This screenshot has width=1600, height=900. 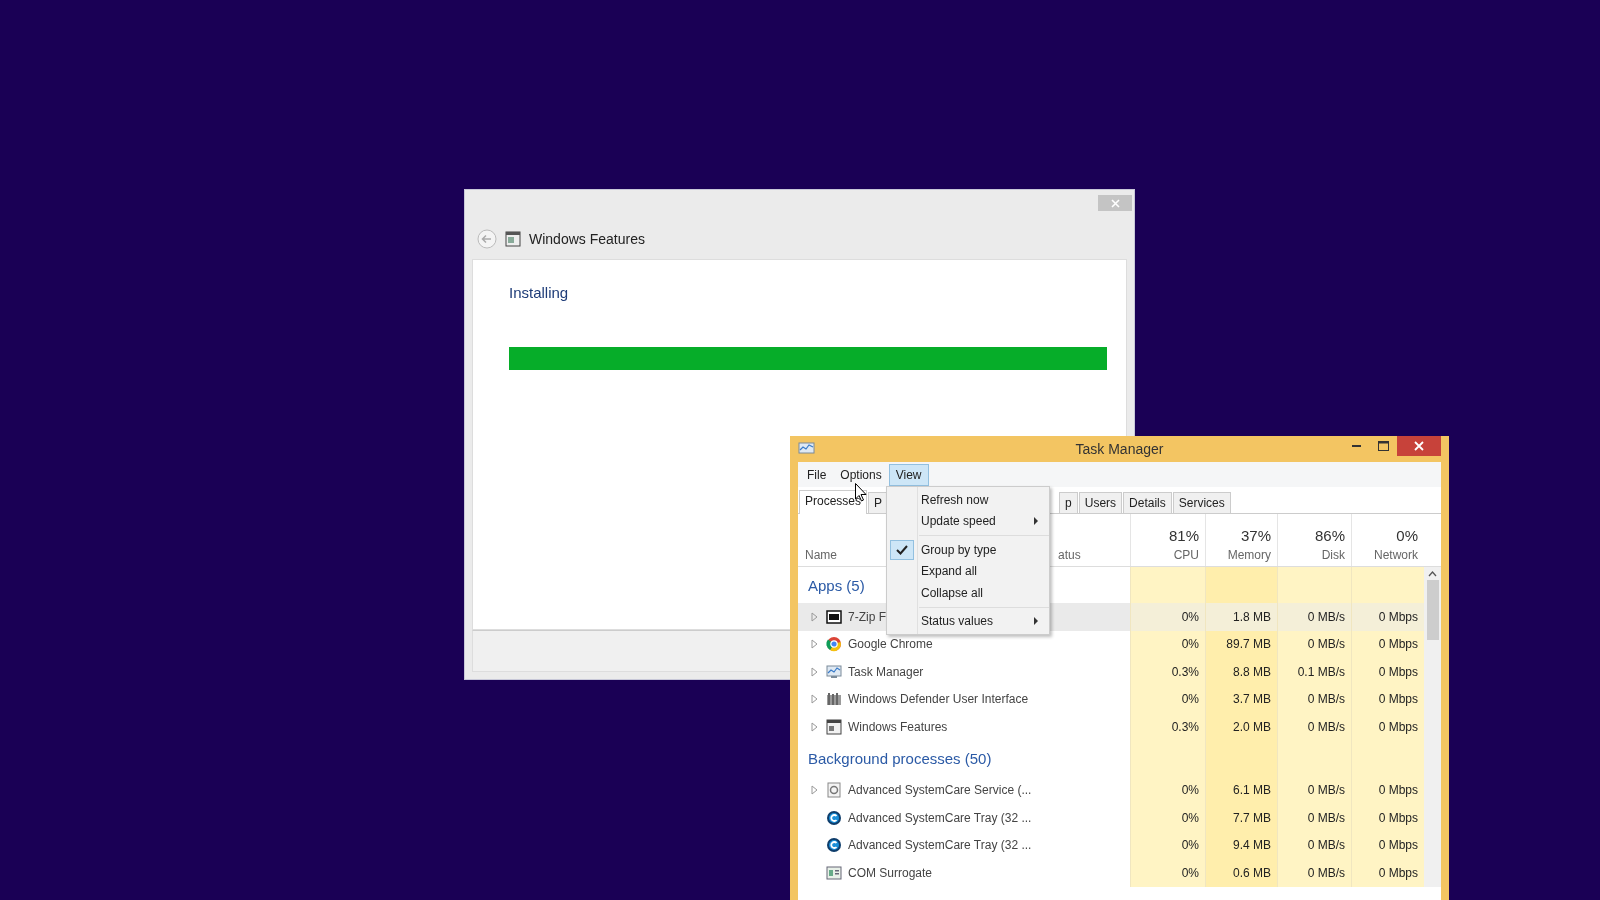 I want to click on back-icon, so click(x=487, y=239).